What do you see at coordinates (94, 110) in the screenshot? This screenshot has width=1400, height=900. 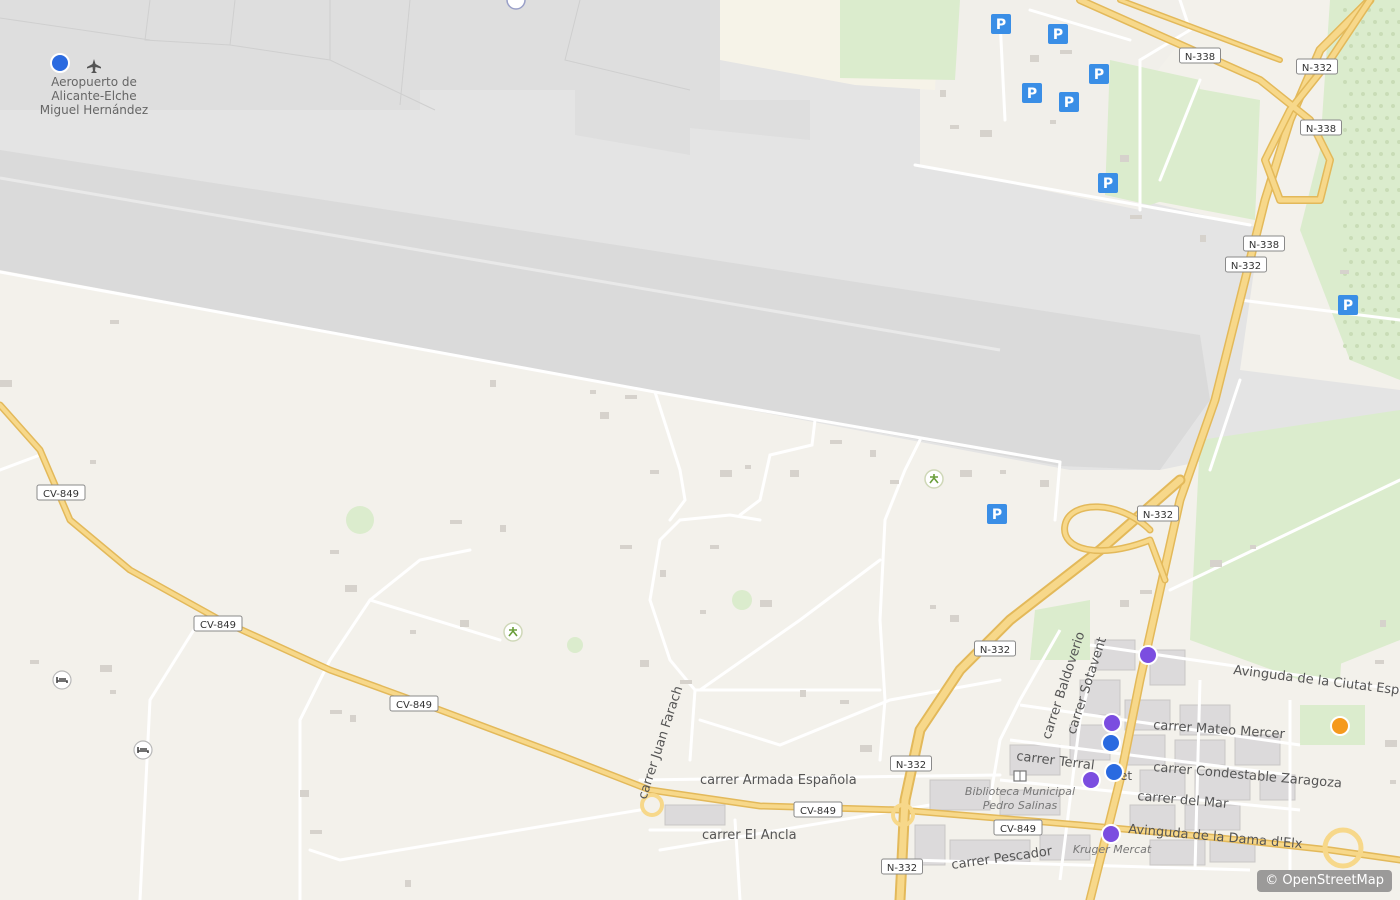 I see `airport-label-line-3: Miguel Hernández` at bounding box center [94, 110].